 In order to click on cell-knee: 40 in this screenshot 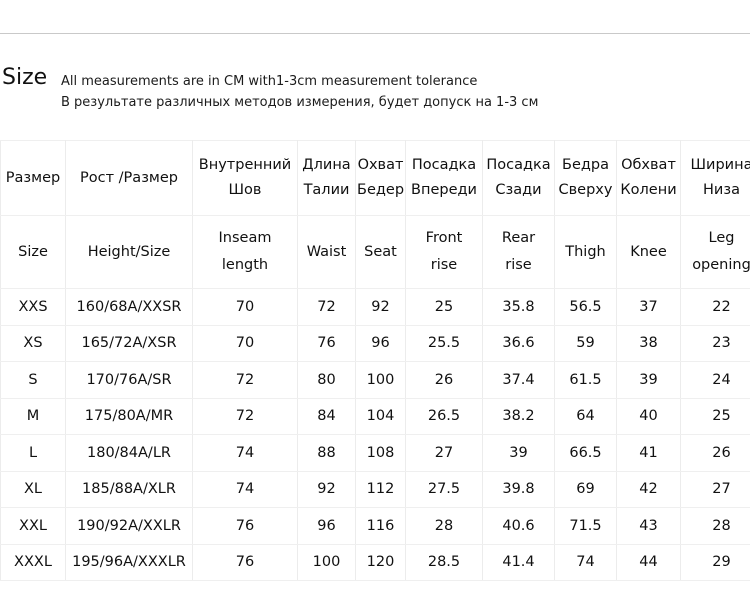, I will do `click(648, 416)`.